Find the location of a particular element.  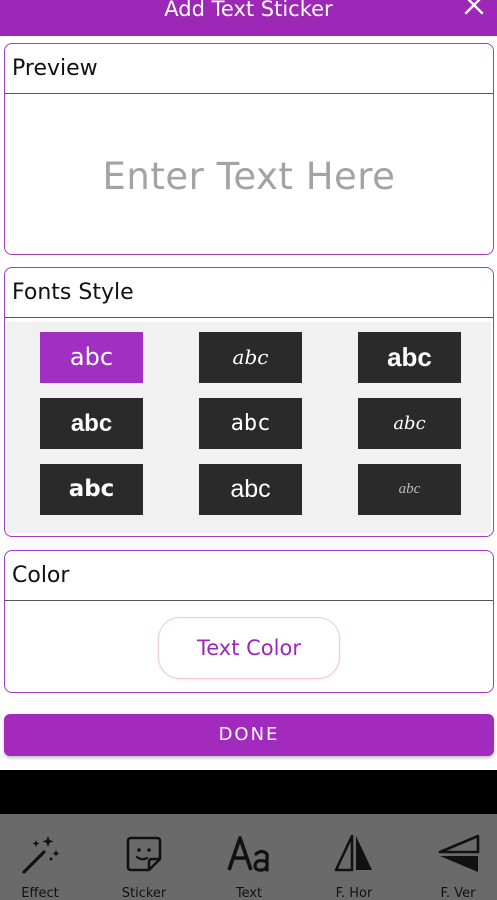

bottom-toolbar: Effect Sticker Text F. Hor F. Ver is located at coordinates (248, 857).